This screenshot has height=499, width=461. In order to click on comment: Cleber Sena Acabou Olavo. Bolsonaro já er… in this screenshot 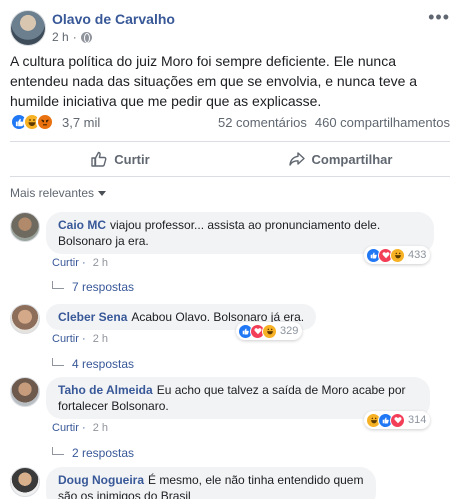, I will do `click(230, 340)`.